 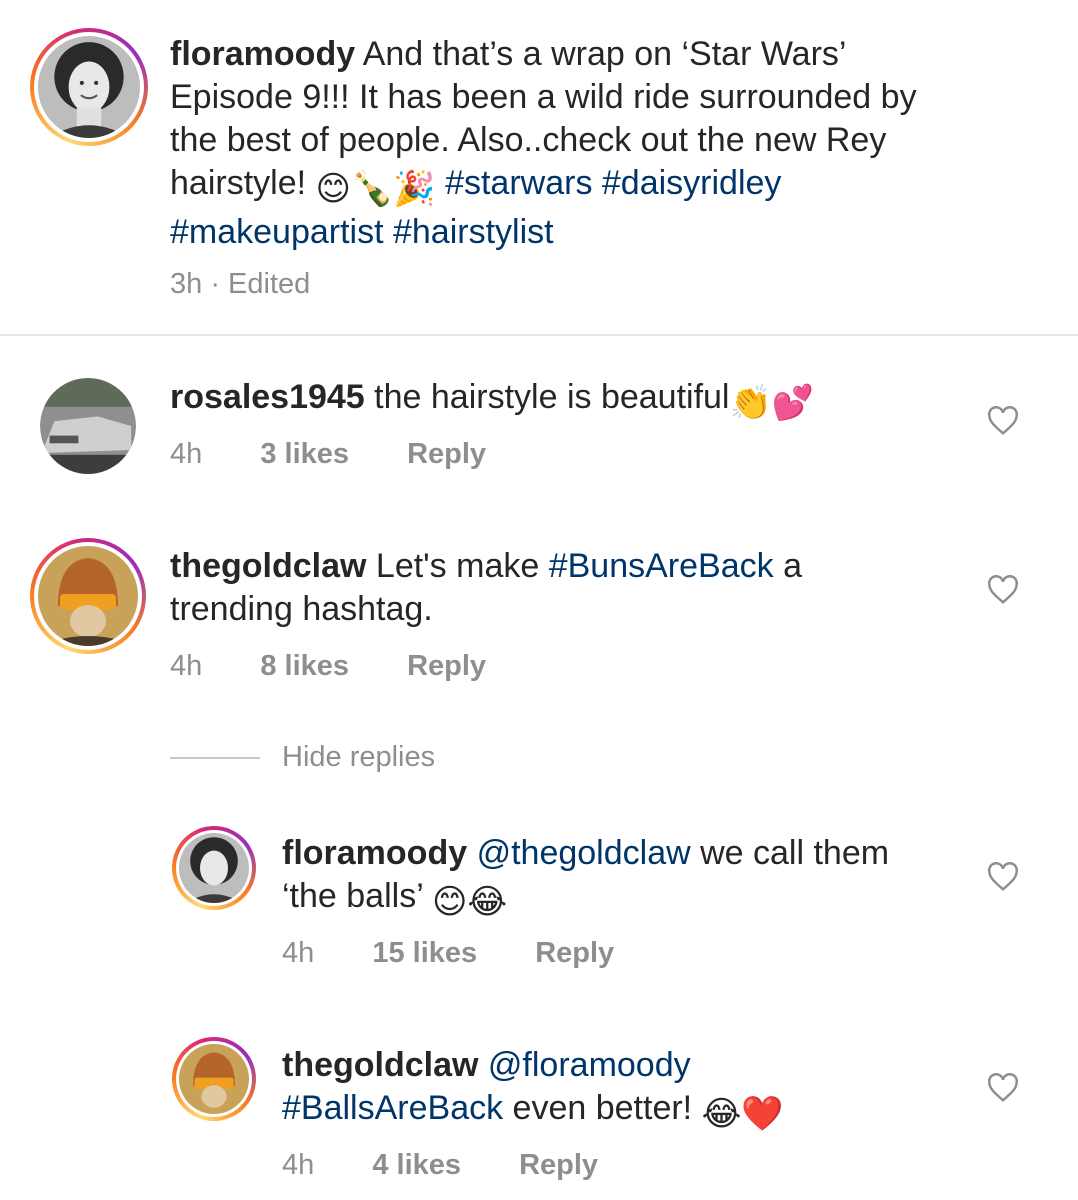 I want to click on celebration-emoji-icon: 😊🍾🎉, so click(x=375, y=189).